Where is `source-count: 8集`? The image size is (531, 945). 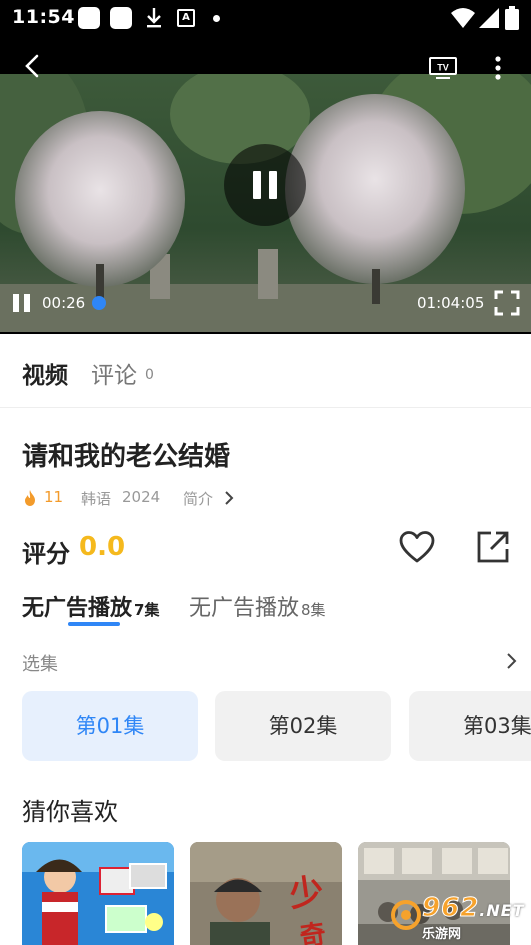 source-count: 8集 is located at coordinates (313, 610).